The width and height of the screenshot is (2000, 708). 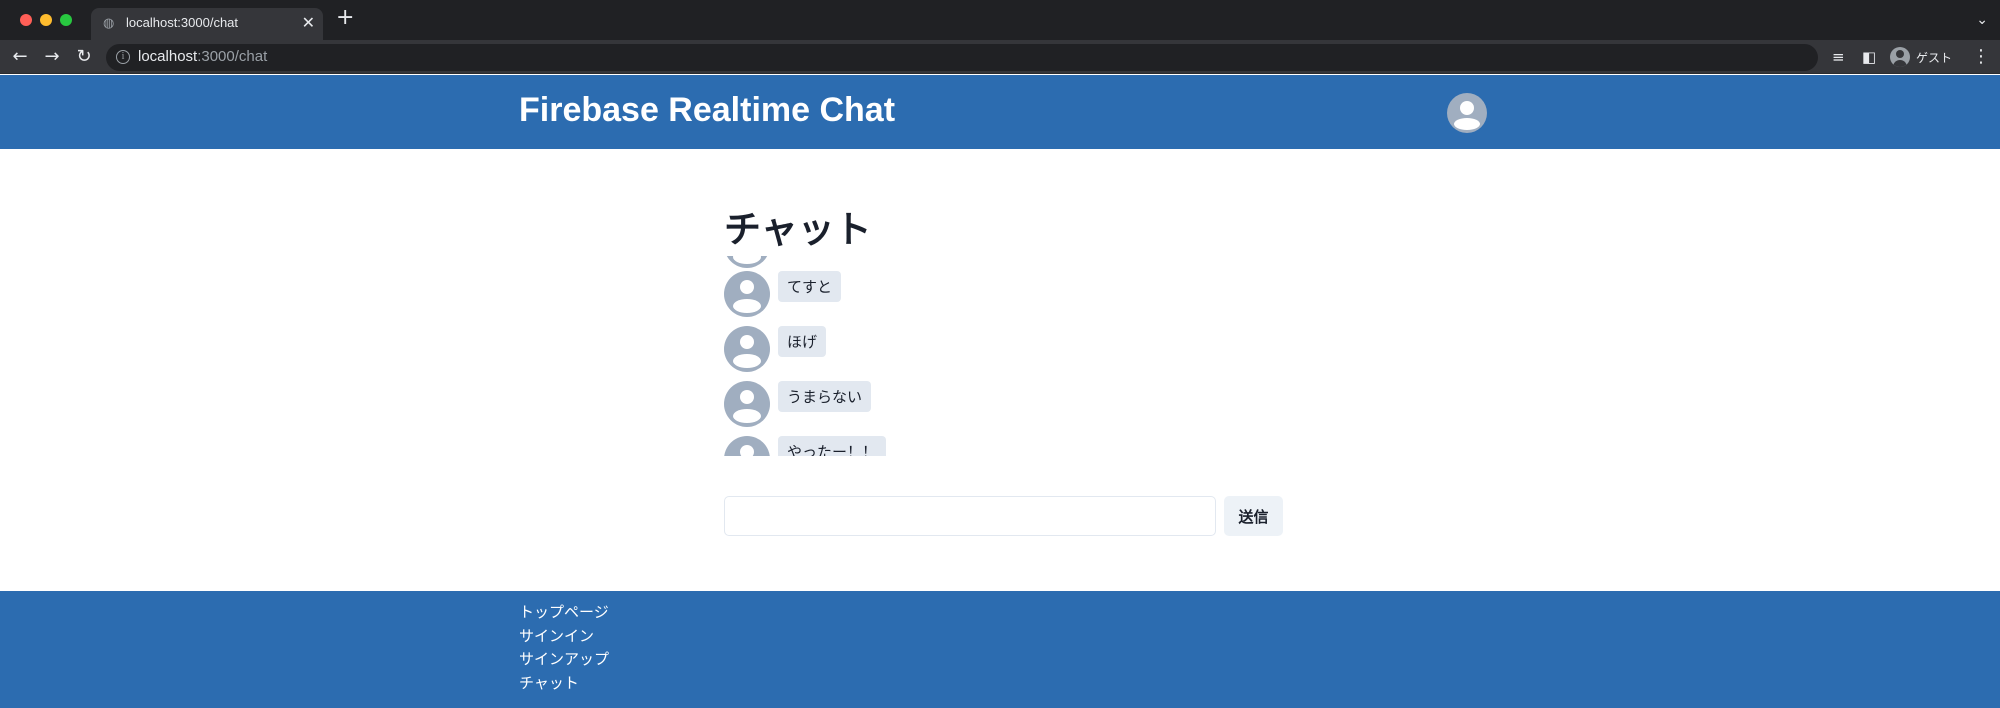 I want to click on message-bubble: てすと, so click(x=810, y=286).